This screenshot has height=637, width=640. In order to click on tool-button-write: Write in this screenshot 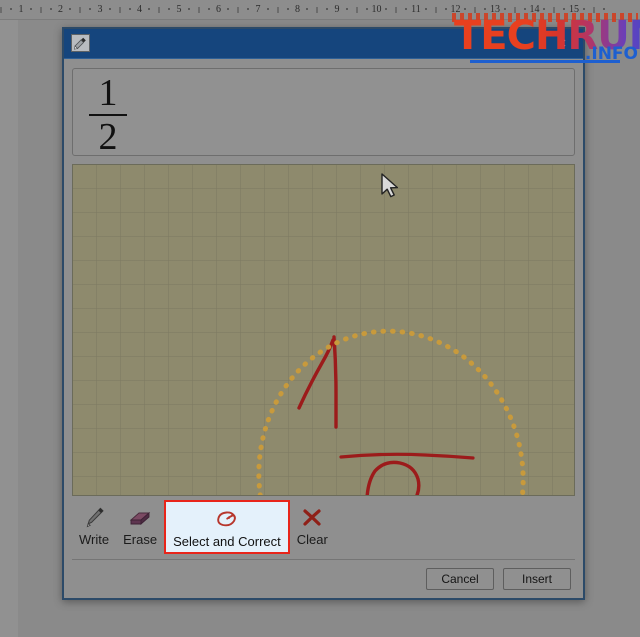, I will do `click(94, 527)`.